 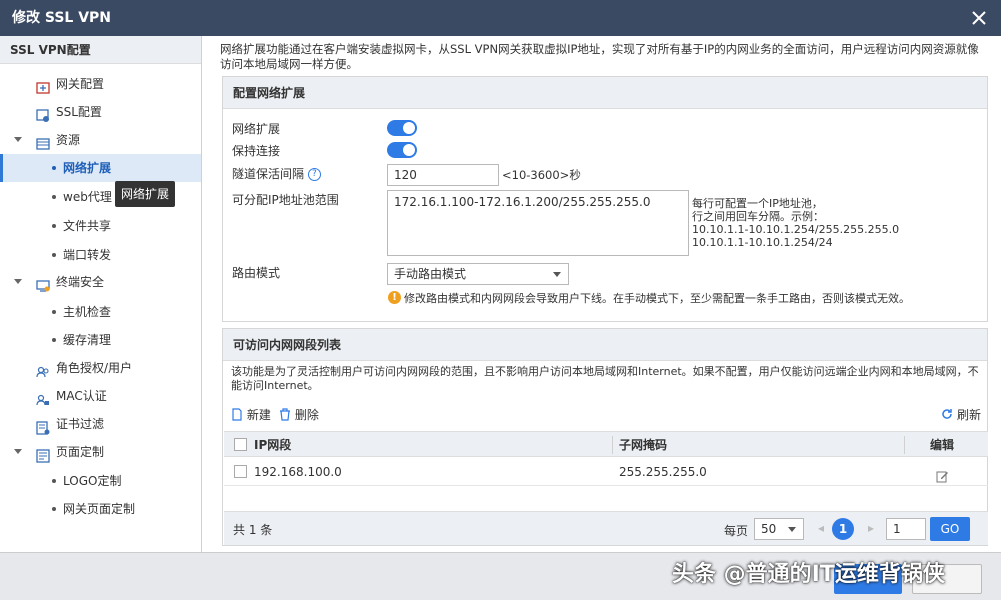 What do you see at coordinates (43, 141) in the screenshot?
I see `resource-icon` at bounding box center [43, 141].